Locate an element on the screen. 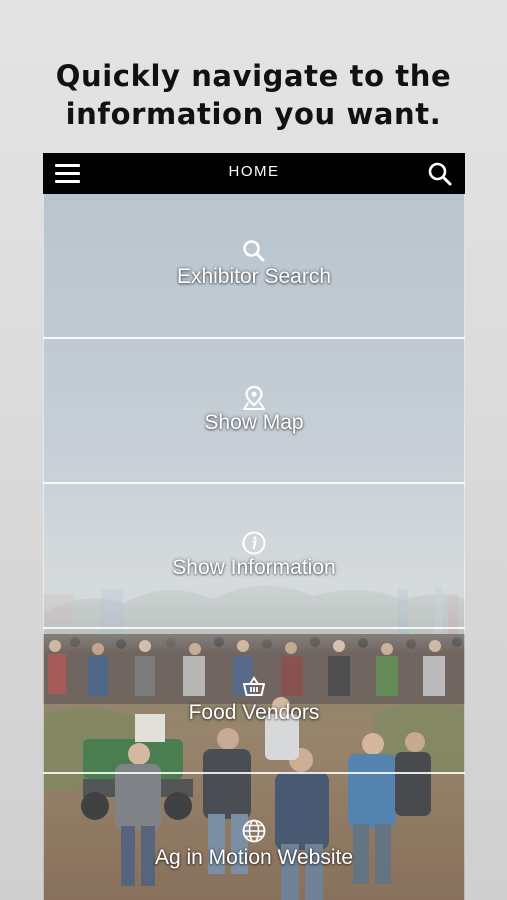 The width and height of the screenshot is (507, 900). tile-label-show-map: Show Map is located at coordinates (254, 422).